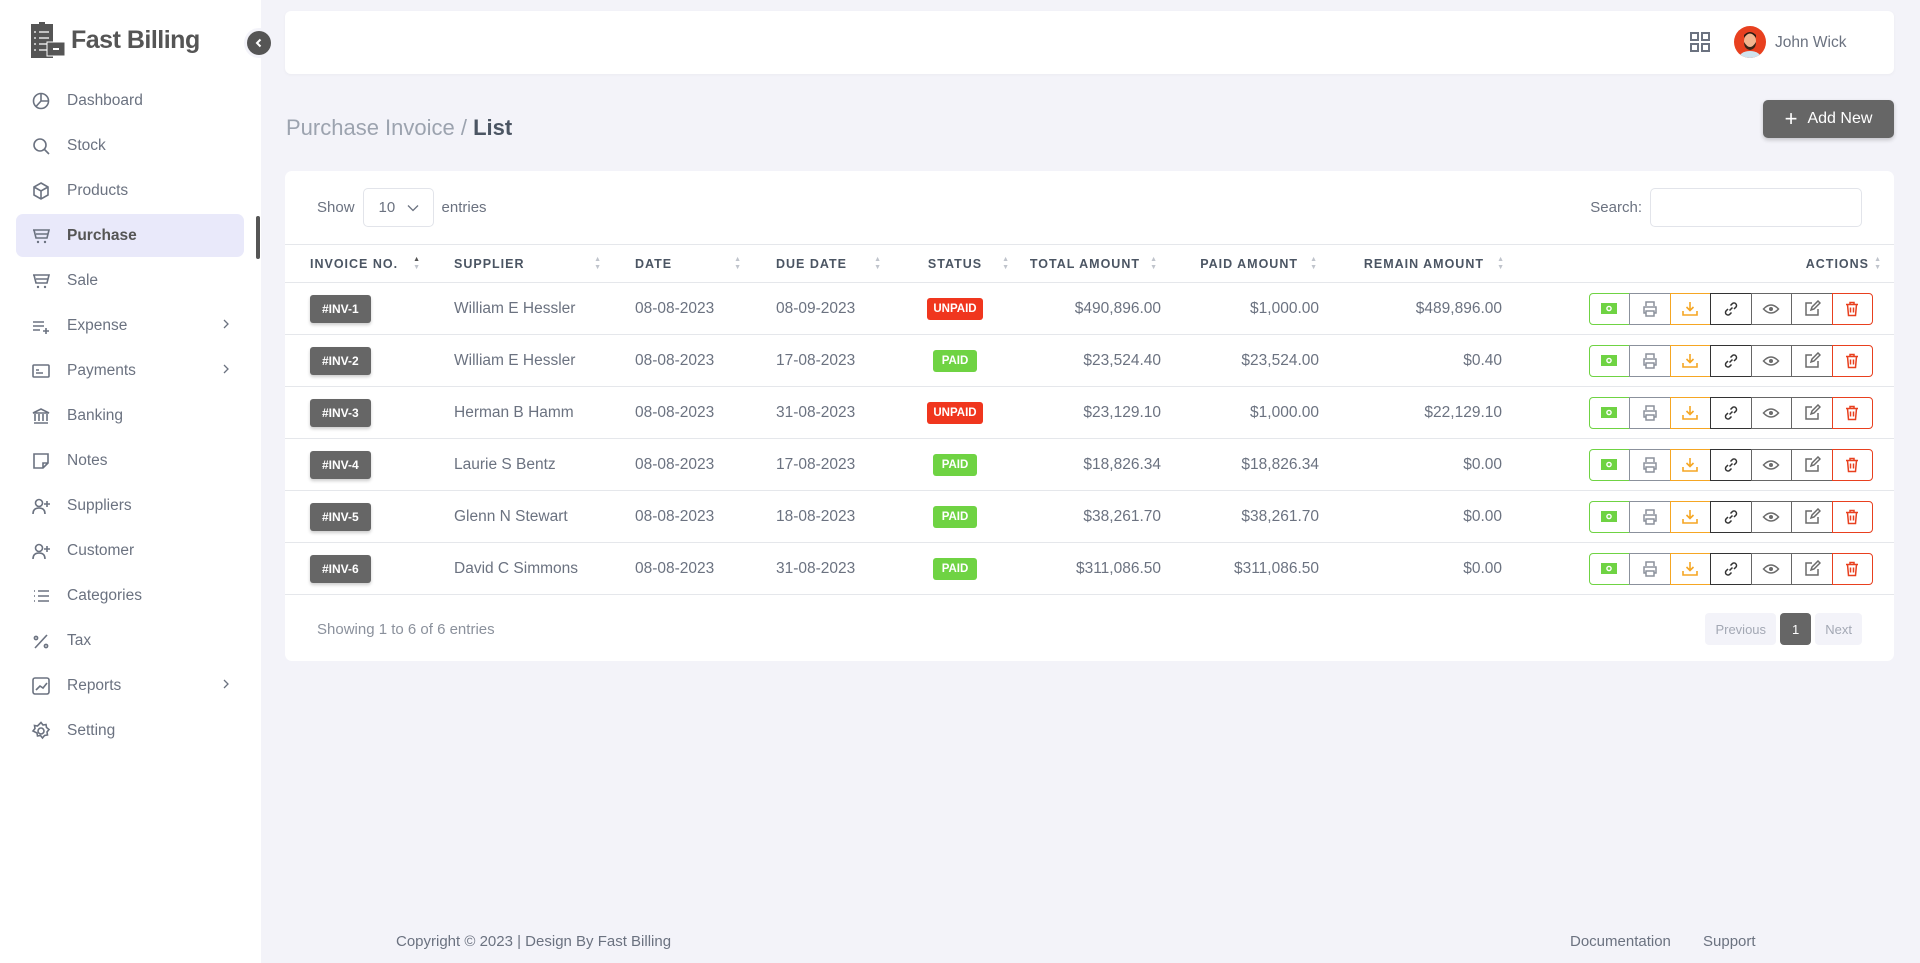 The height and width of the screenshot is (963, 1920). I want to click on invoice-badge: #INV-2, so click(340, 360).